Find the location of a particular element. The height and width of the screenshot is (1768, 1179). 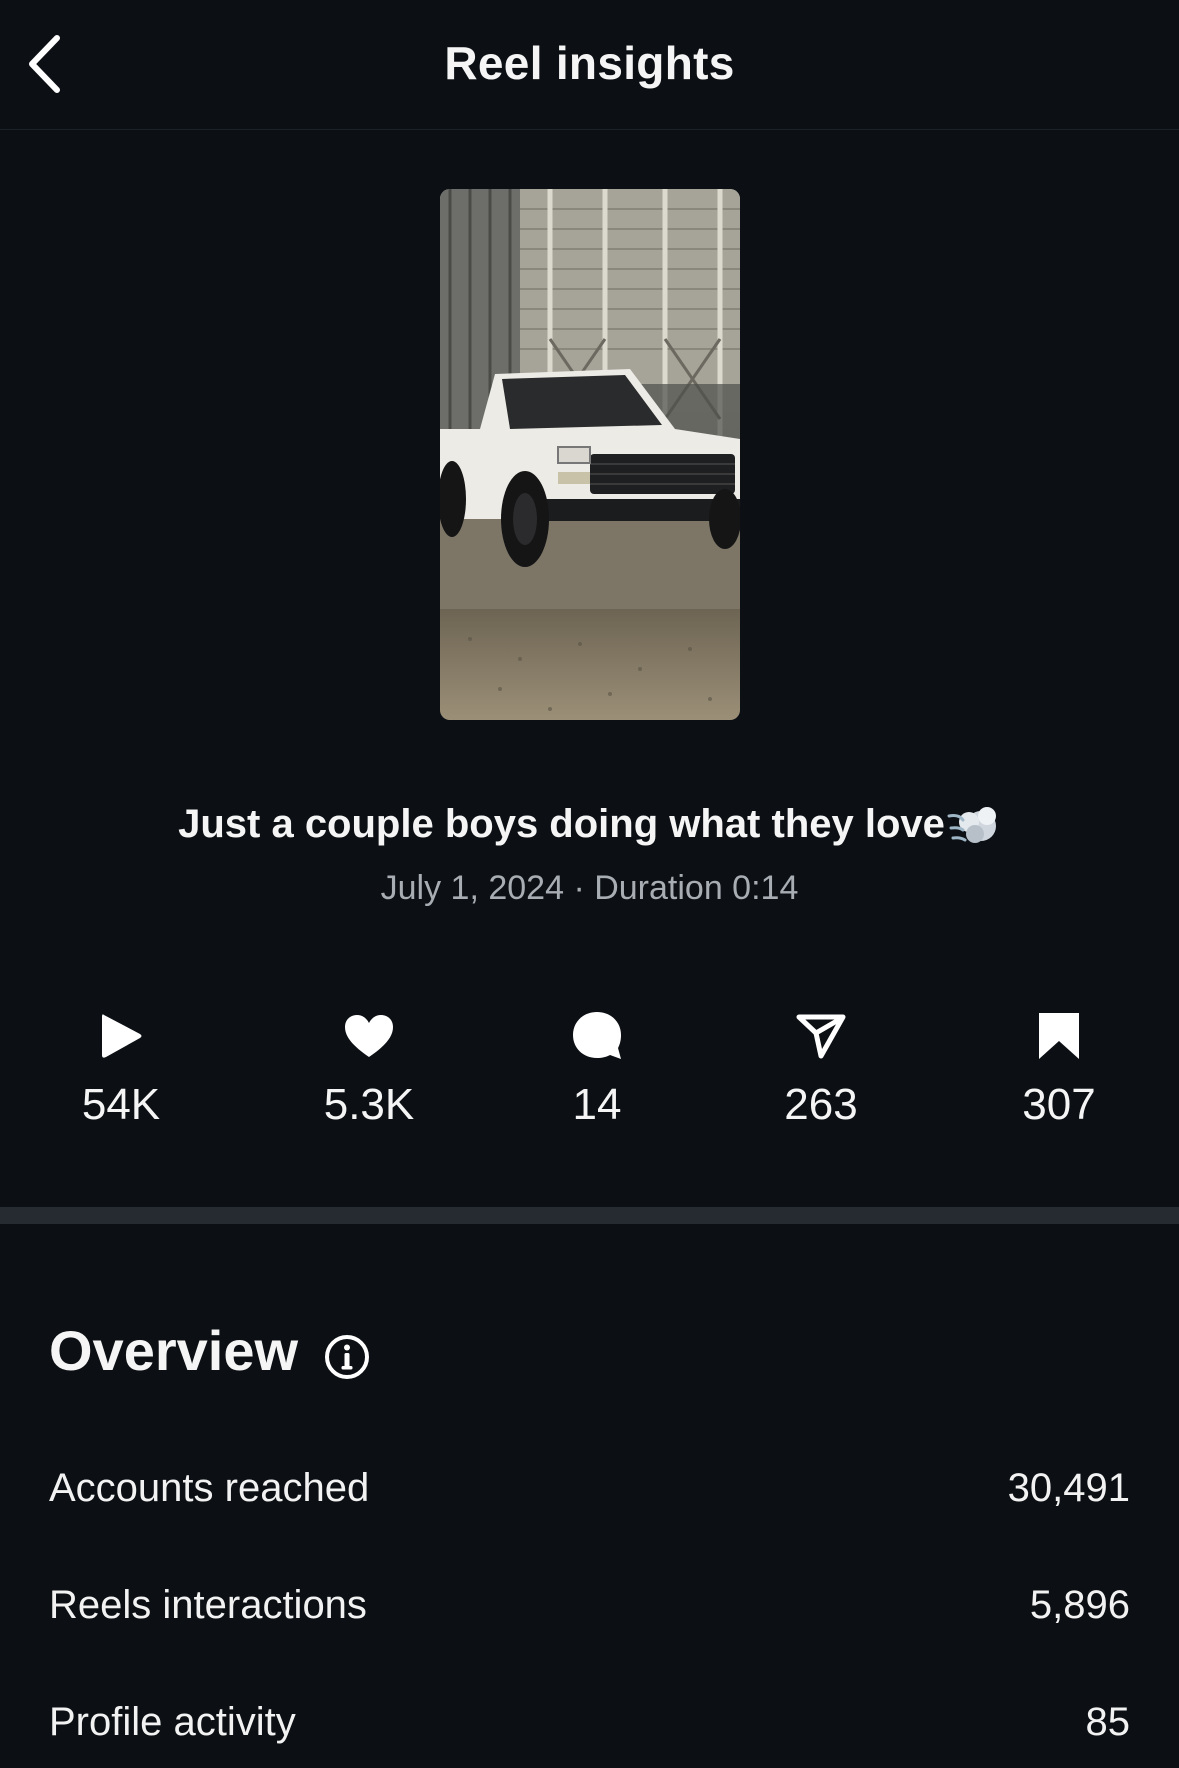

reel-thumbnail is located at coordinates (590, 454).